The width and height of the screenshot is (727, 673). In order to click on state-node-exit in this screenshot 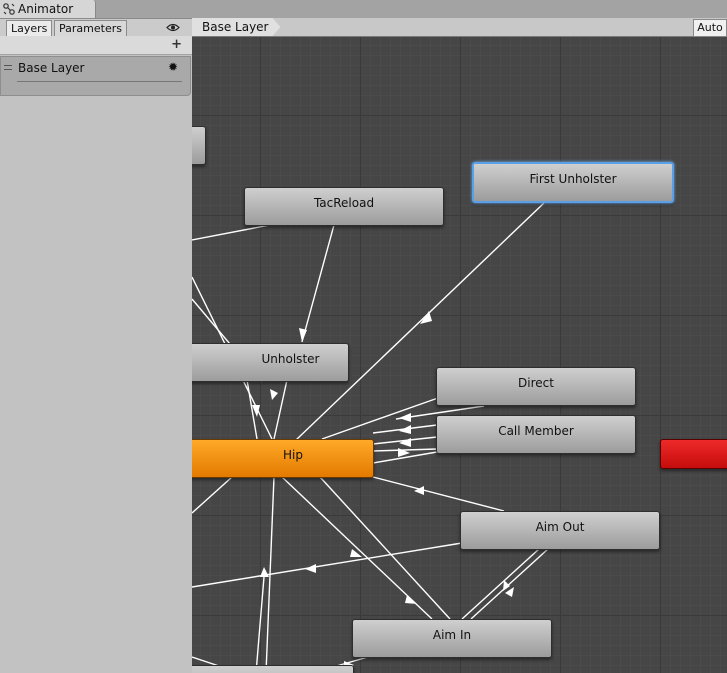, I will do `click(693, 454)`.